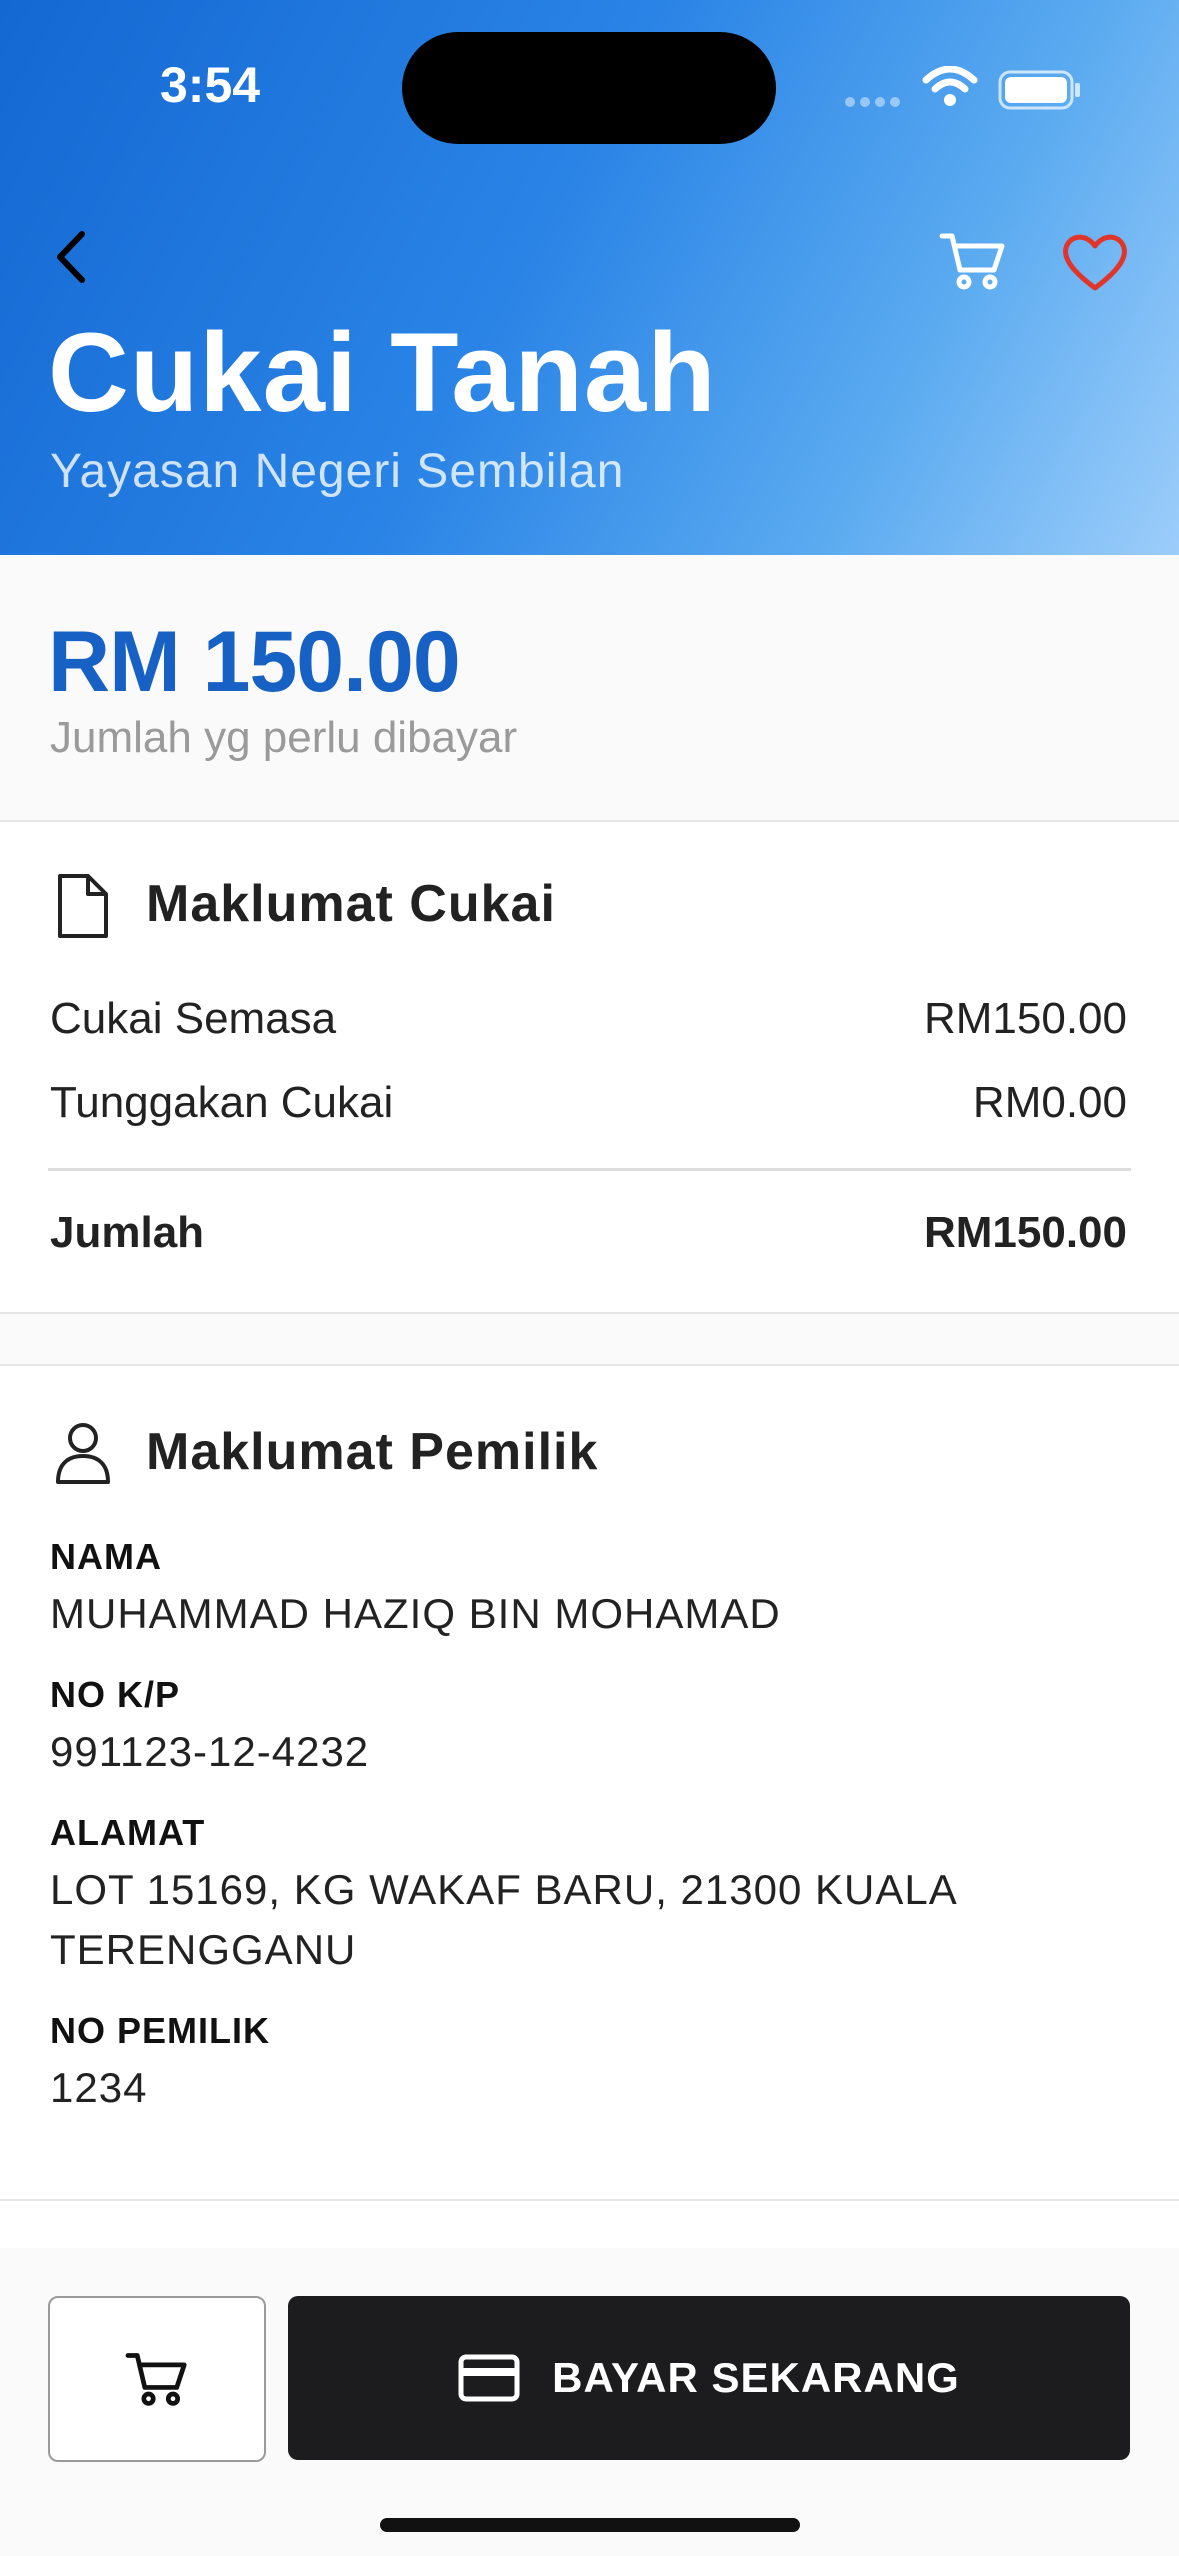 The image size is (1179, 2556). I want to click on total-label: Jumlah, so click(127, 1232).